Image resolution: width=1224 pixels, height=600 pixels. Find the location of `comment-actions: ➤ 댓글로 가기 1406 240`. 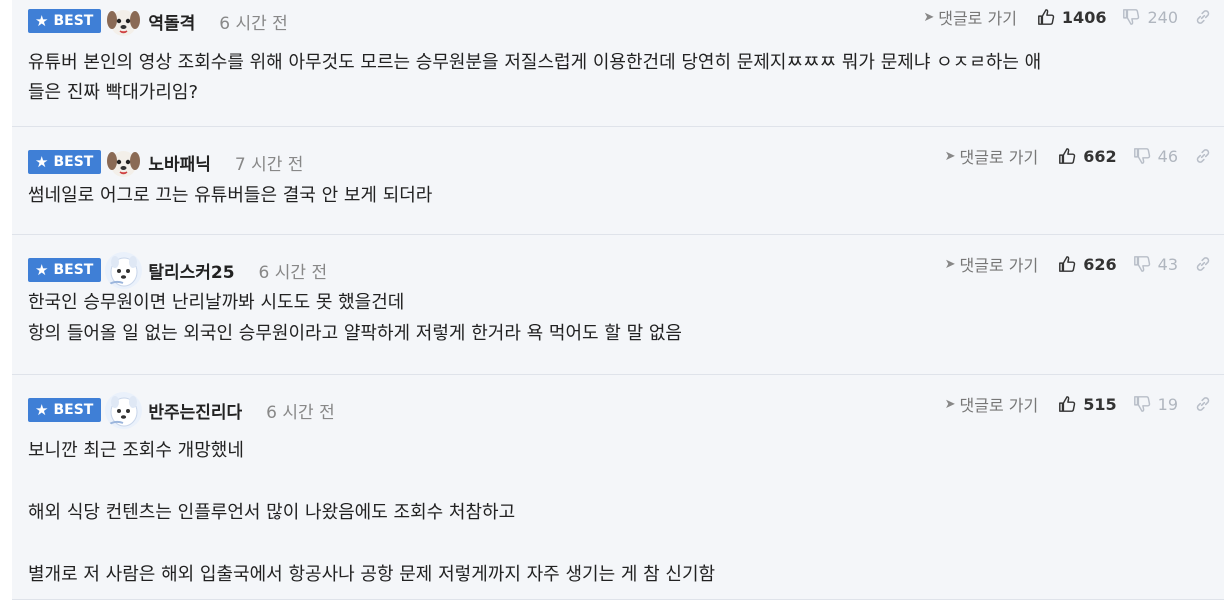

comment-actions: ➤ 댓글로 가기 1406 240 is located at coordinates (1067, 17).